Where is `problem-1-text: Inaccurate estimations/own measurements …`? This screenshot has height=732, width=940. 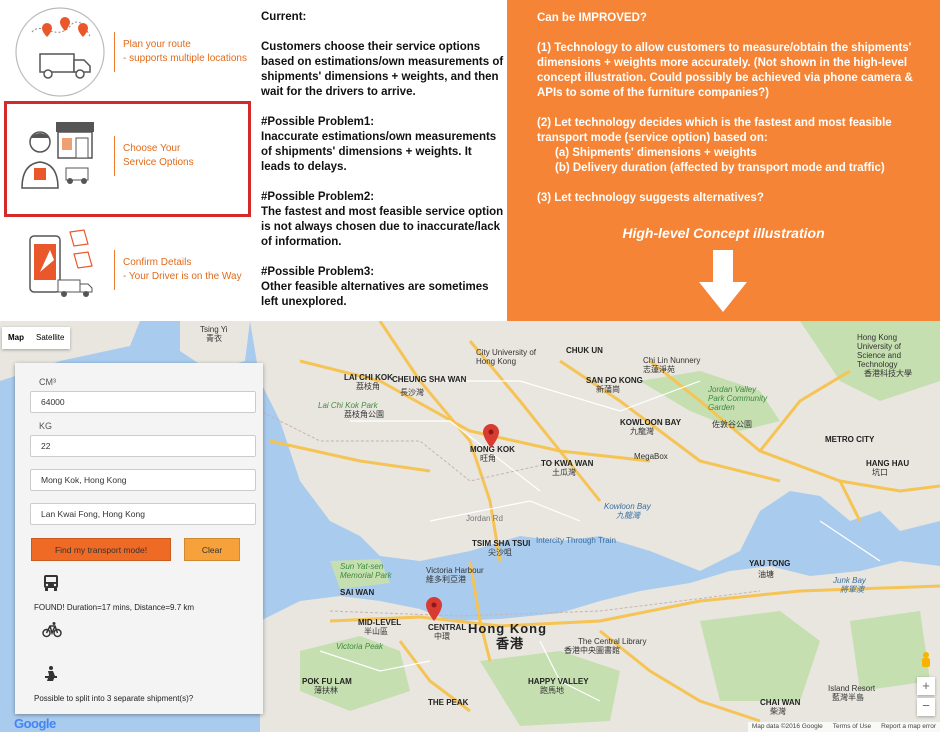
problem-1-text: Inaccurate estimations/own measurements … is located at coordinates (379, 152).